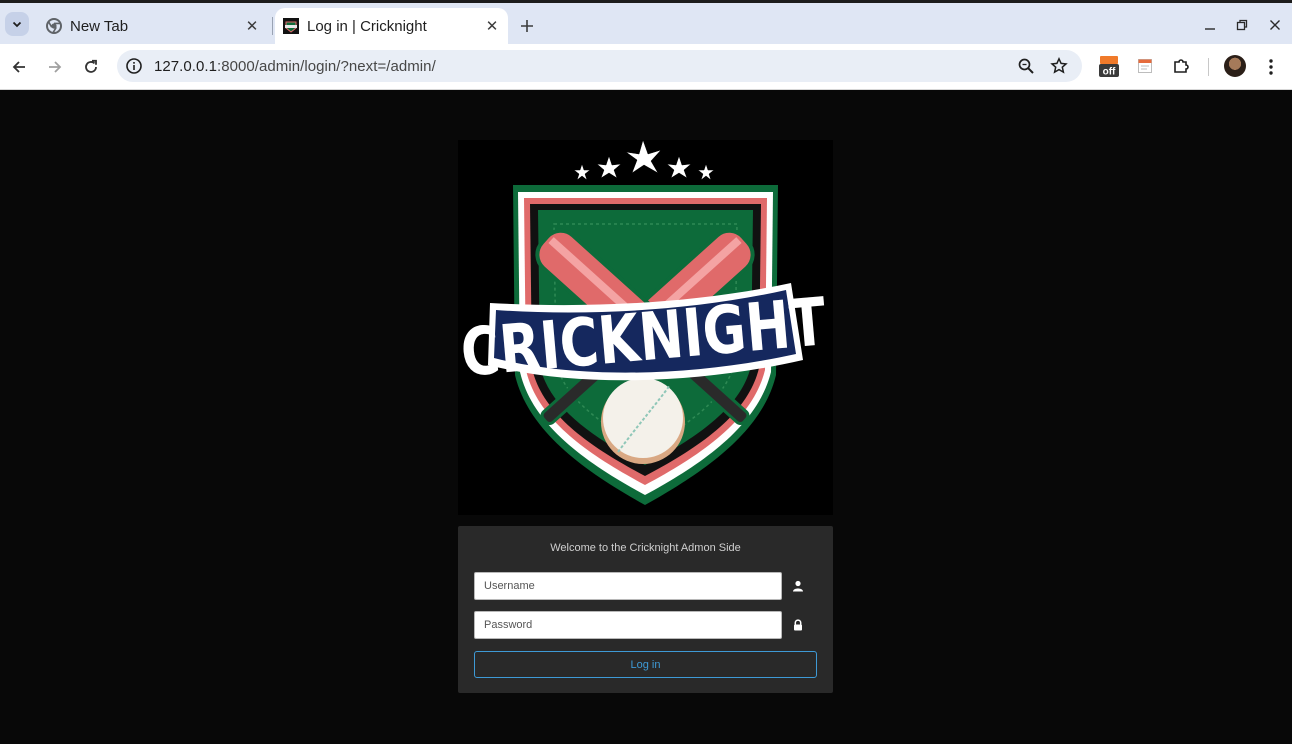 The width and height of the screenshot is (1292, 744). What do you see at coordinates (154, 26) in the screenshot?
I see `tab-new-tab: New Tab ✕` at bounding box center [154, 26].